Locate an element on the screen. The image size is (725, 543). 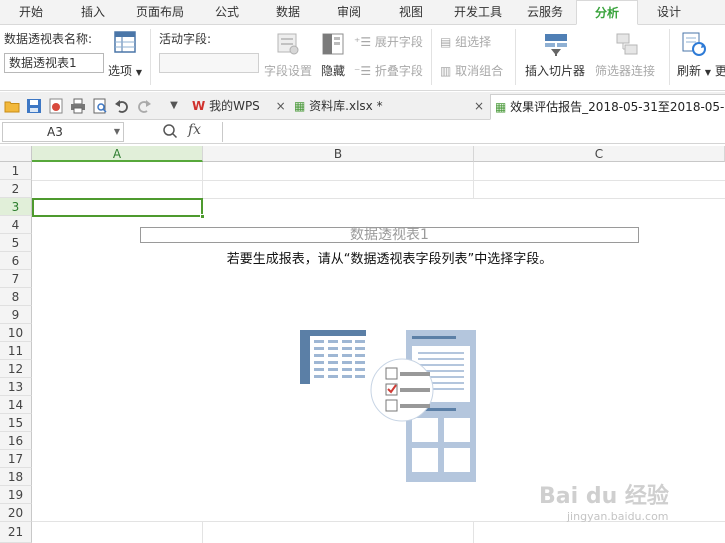
spreadsheet-file-icon: ▦ is located at coordinates (501, 107).